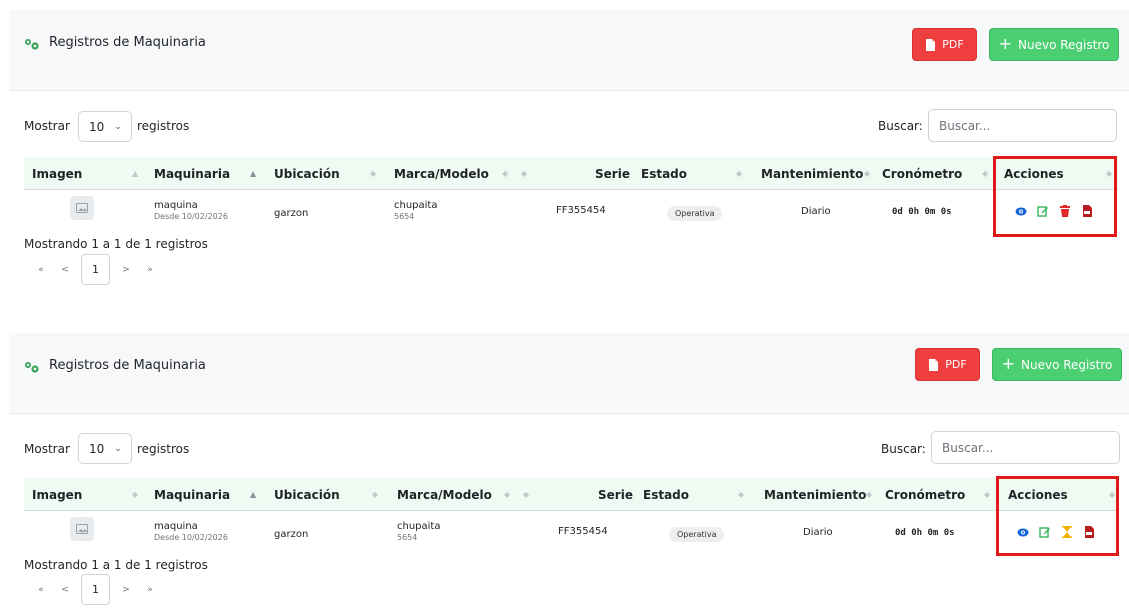 The height and width of the screenshot is (615, 1129). What do you see at coordinates (1057, 516) in the screenshot?
I see `highlight-box` at bounding box center [1057, 516].